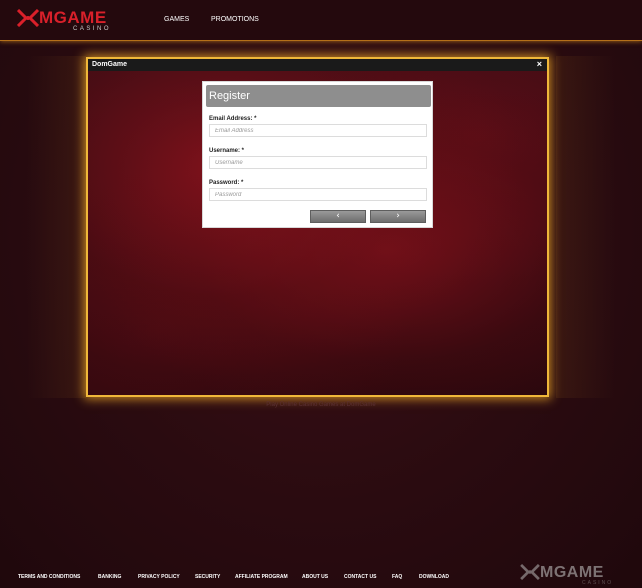  Describe the element at coordinates (67, 21) in the screenshot. I see `site-logo: MGAME CASINO` at that location.